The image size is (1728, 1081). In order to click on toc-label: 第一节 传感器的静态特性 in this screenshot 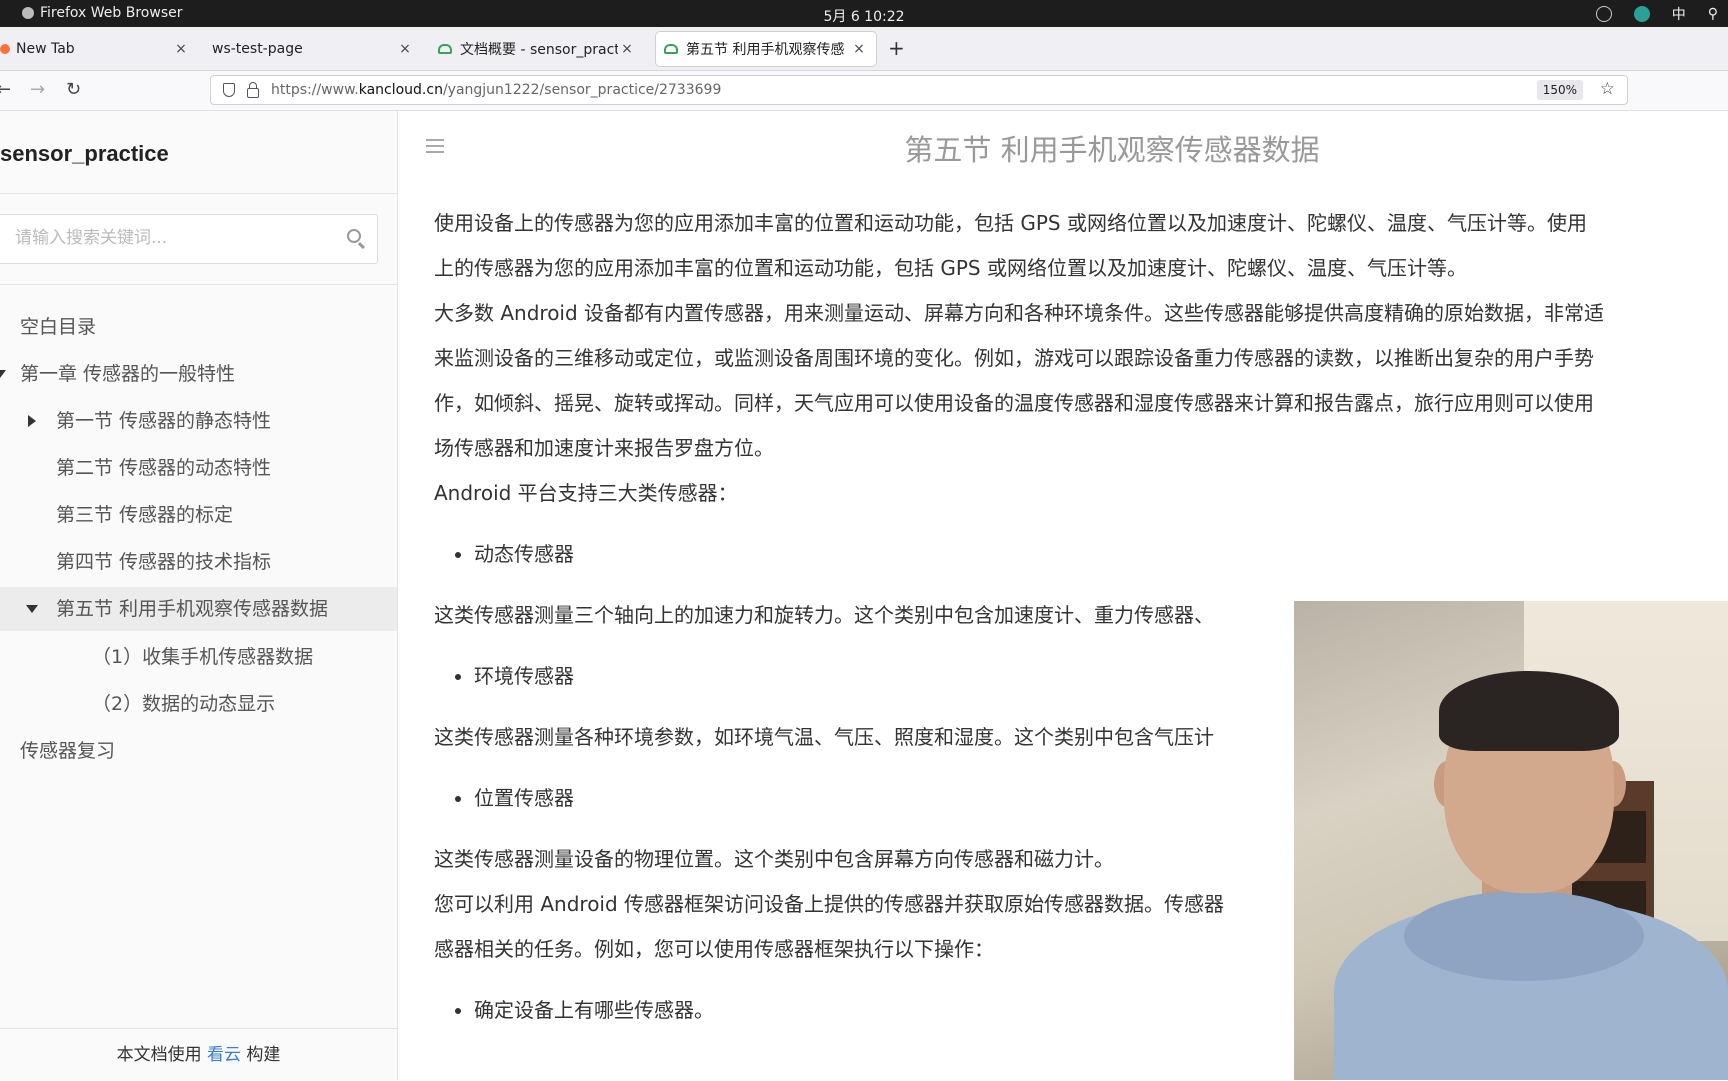, I will do `click(164, 421)`.